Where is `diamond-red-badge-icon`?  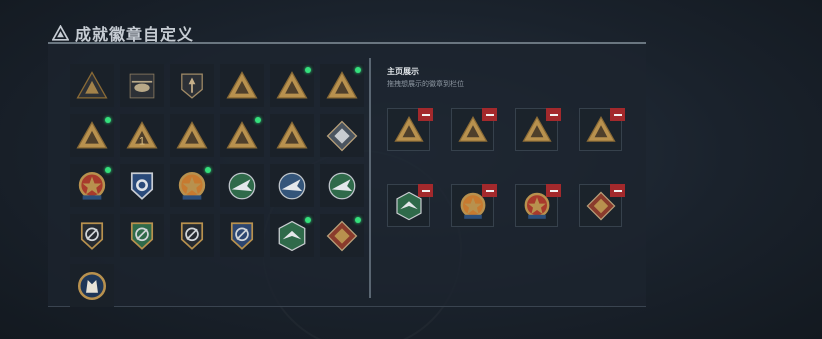 diamond-red-badge-icon is located at coordinates (342, 235).